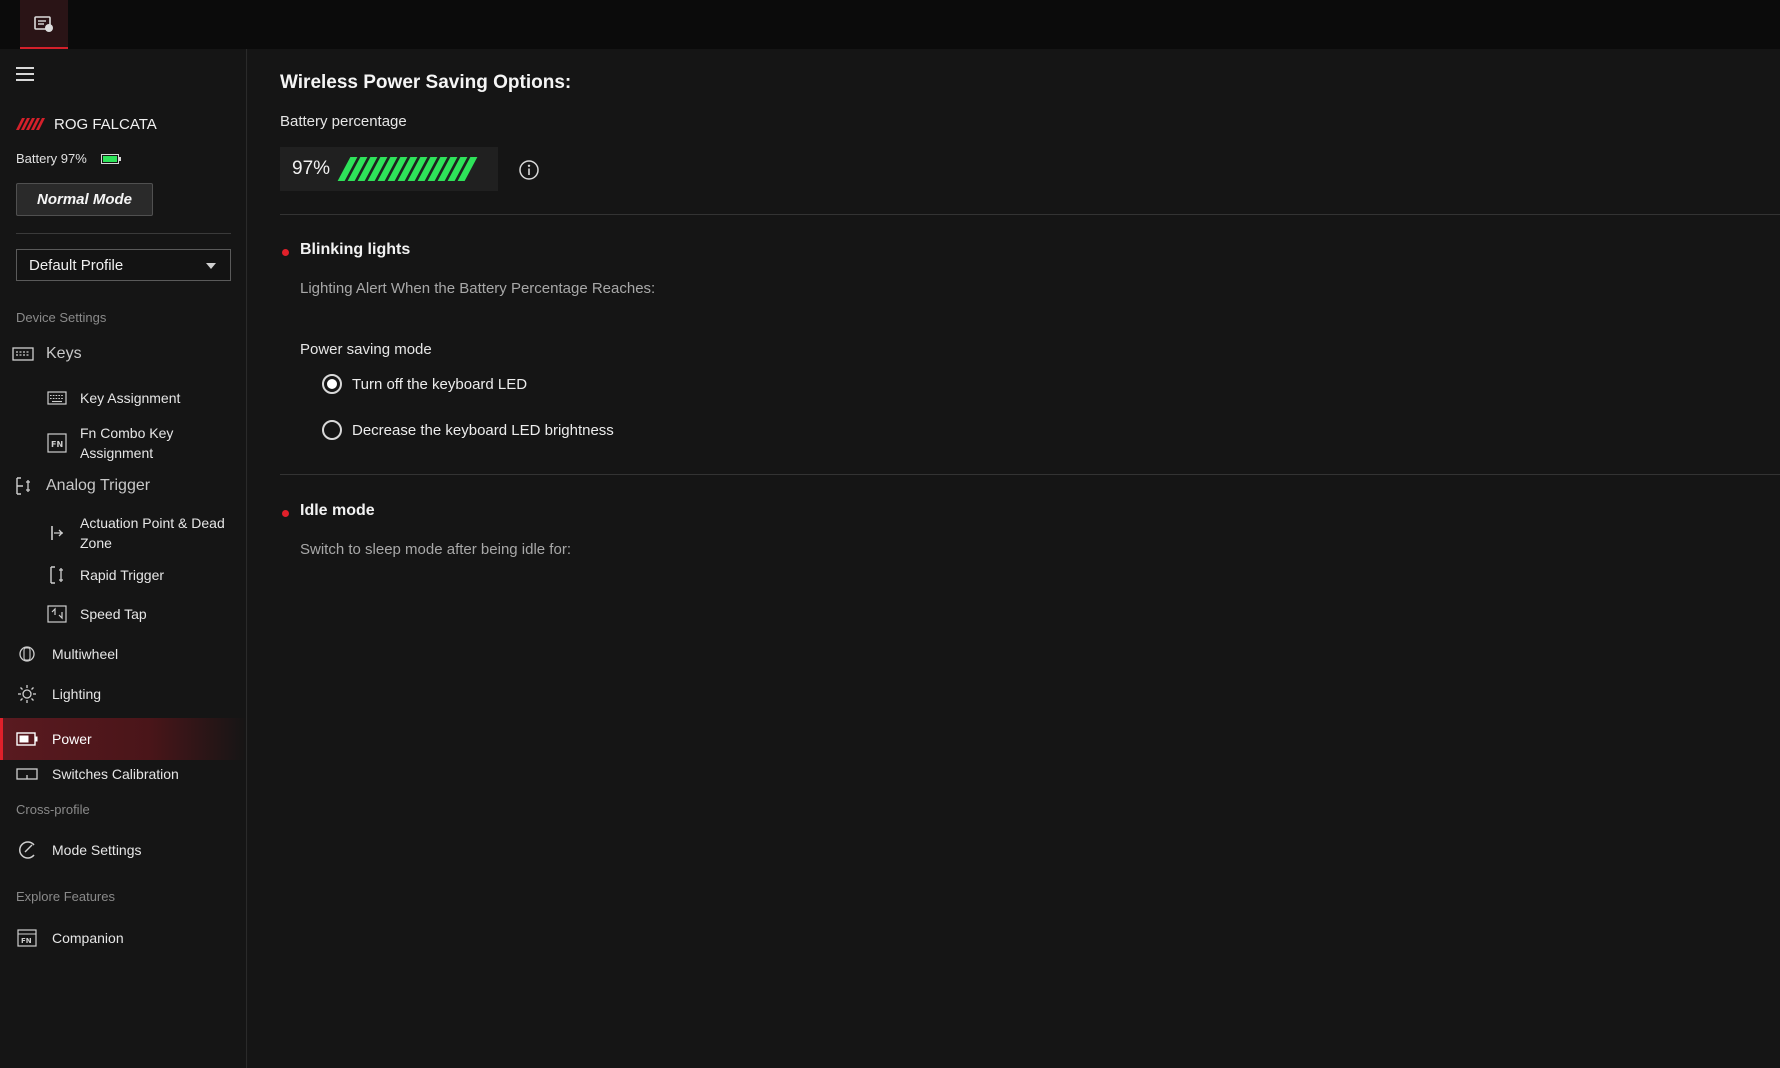  I want to click on profile-select: Default Profile, so click(123, 265).